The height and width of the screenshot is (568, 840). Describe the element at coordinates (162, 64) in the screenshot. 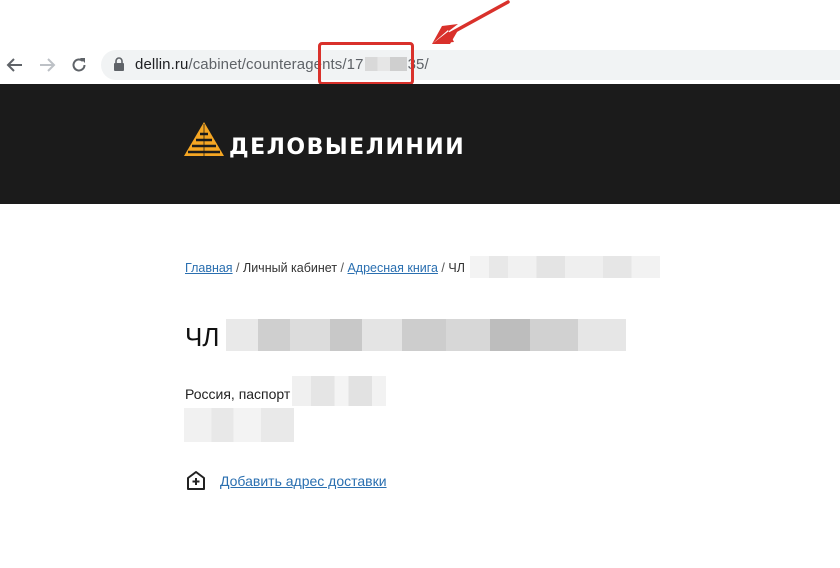

I see `url-host: dellin.ru` at that location.